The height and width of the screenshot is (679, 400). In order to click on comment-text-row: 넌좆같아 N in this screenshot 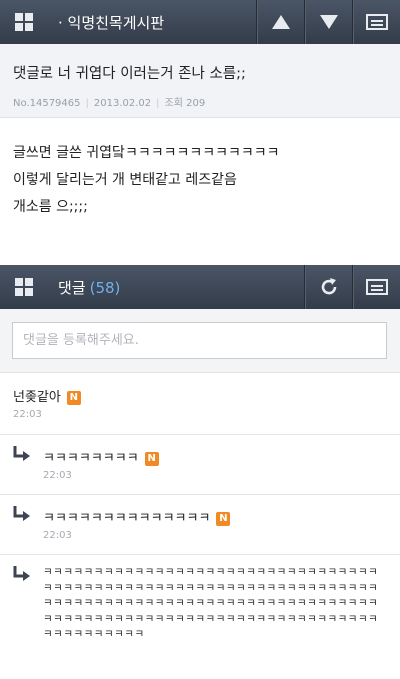, I will do `click(47, 395)`.